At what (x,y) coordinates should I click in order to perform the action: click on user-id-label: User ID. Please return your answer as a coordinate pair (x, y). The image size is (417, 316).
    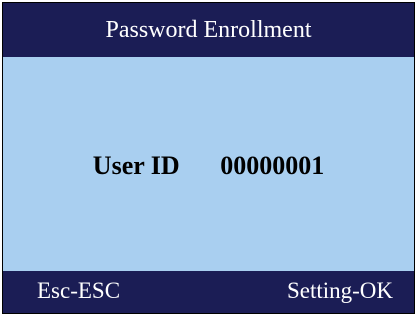
    Looking at the image, I should click on (136, 165).